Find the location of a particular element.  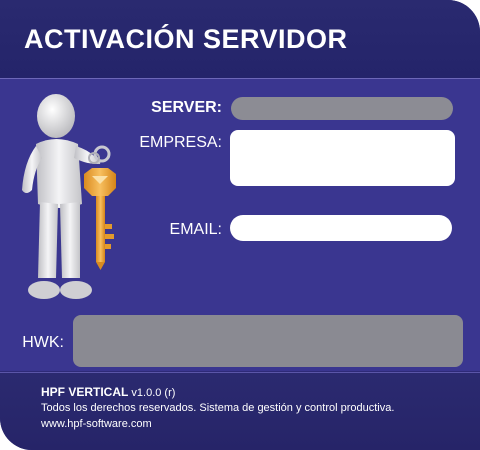

email-field is located at coordinates (341, 228).